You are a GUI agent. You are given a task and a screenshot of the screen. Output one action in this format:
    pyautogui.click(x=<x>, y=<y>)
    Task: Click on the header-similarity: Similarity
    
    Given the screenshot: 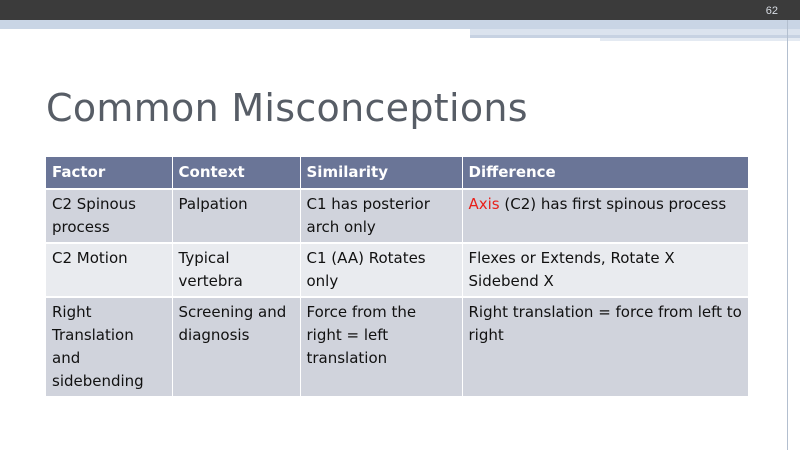 What is the action you would take?
    pyautogui.click(x=381, y=173)
    